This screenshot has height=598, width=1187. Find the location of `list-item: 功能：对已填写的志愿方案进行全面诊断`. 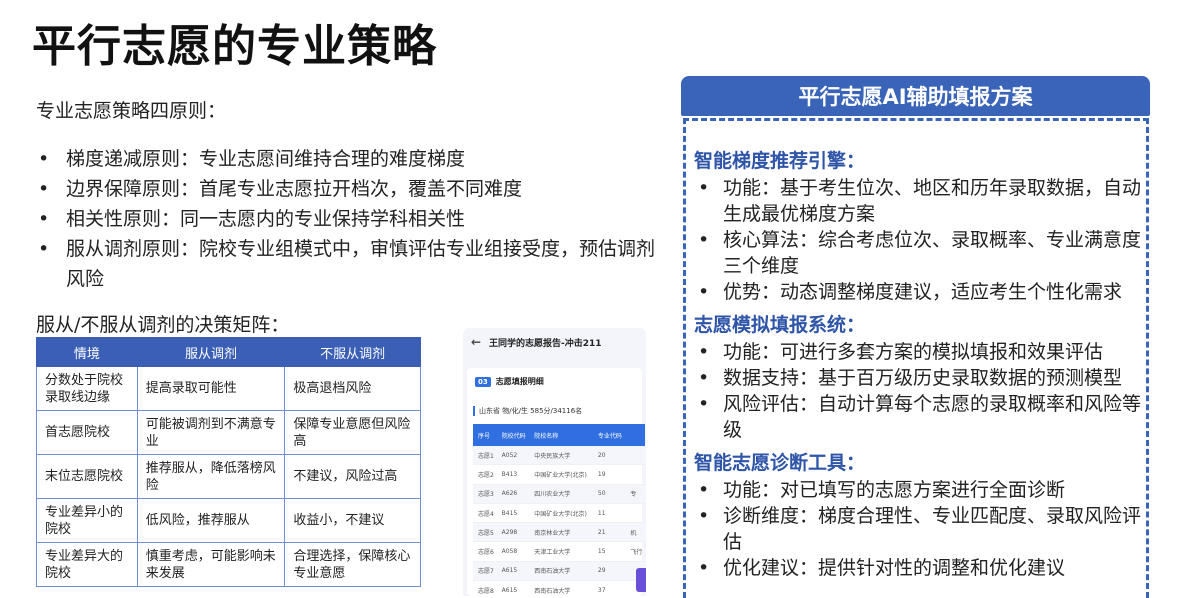

list-item: 功能：对已填写的志愿方案进行全面诊断 is located at coordinates (920, 490).